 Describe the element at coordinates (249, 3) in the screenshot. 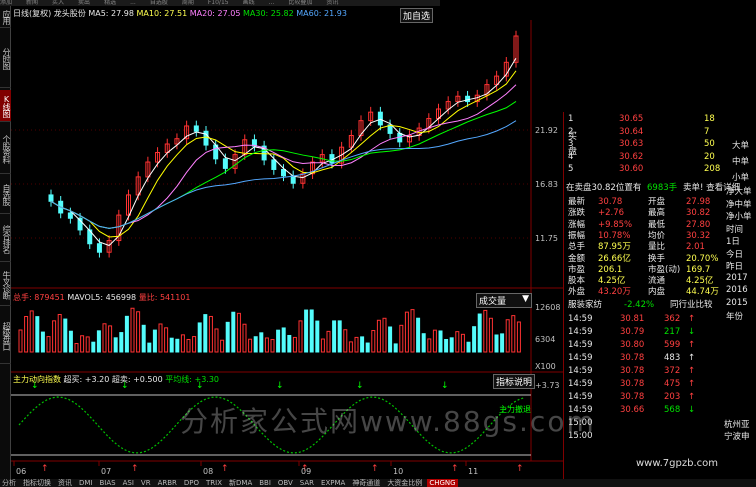

I see `top-menu-item: 画线` at that location.